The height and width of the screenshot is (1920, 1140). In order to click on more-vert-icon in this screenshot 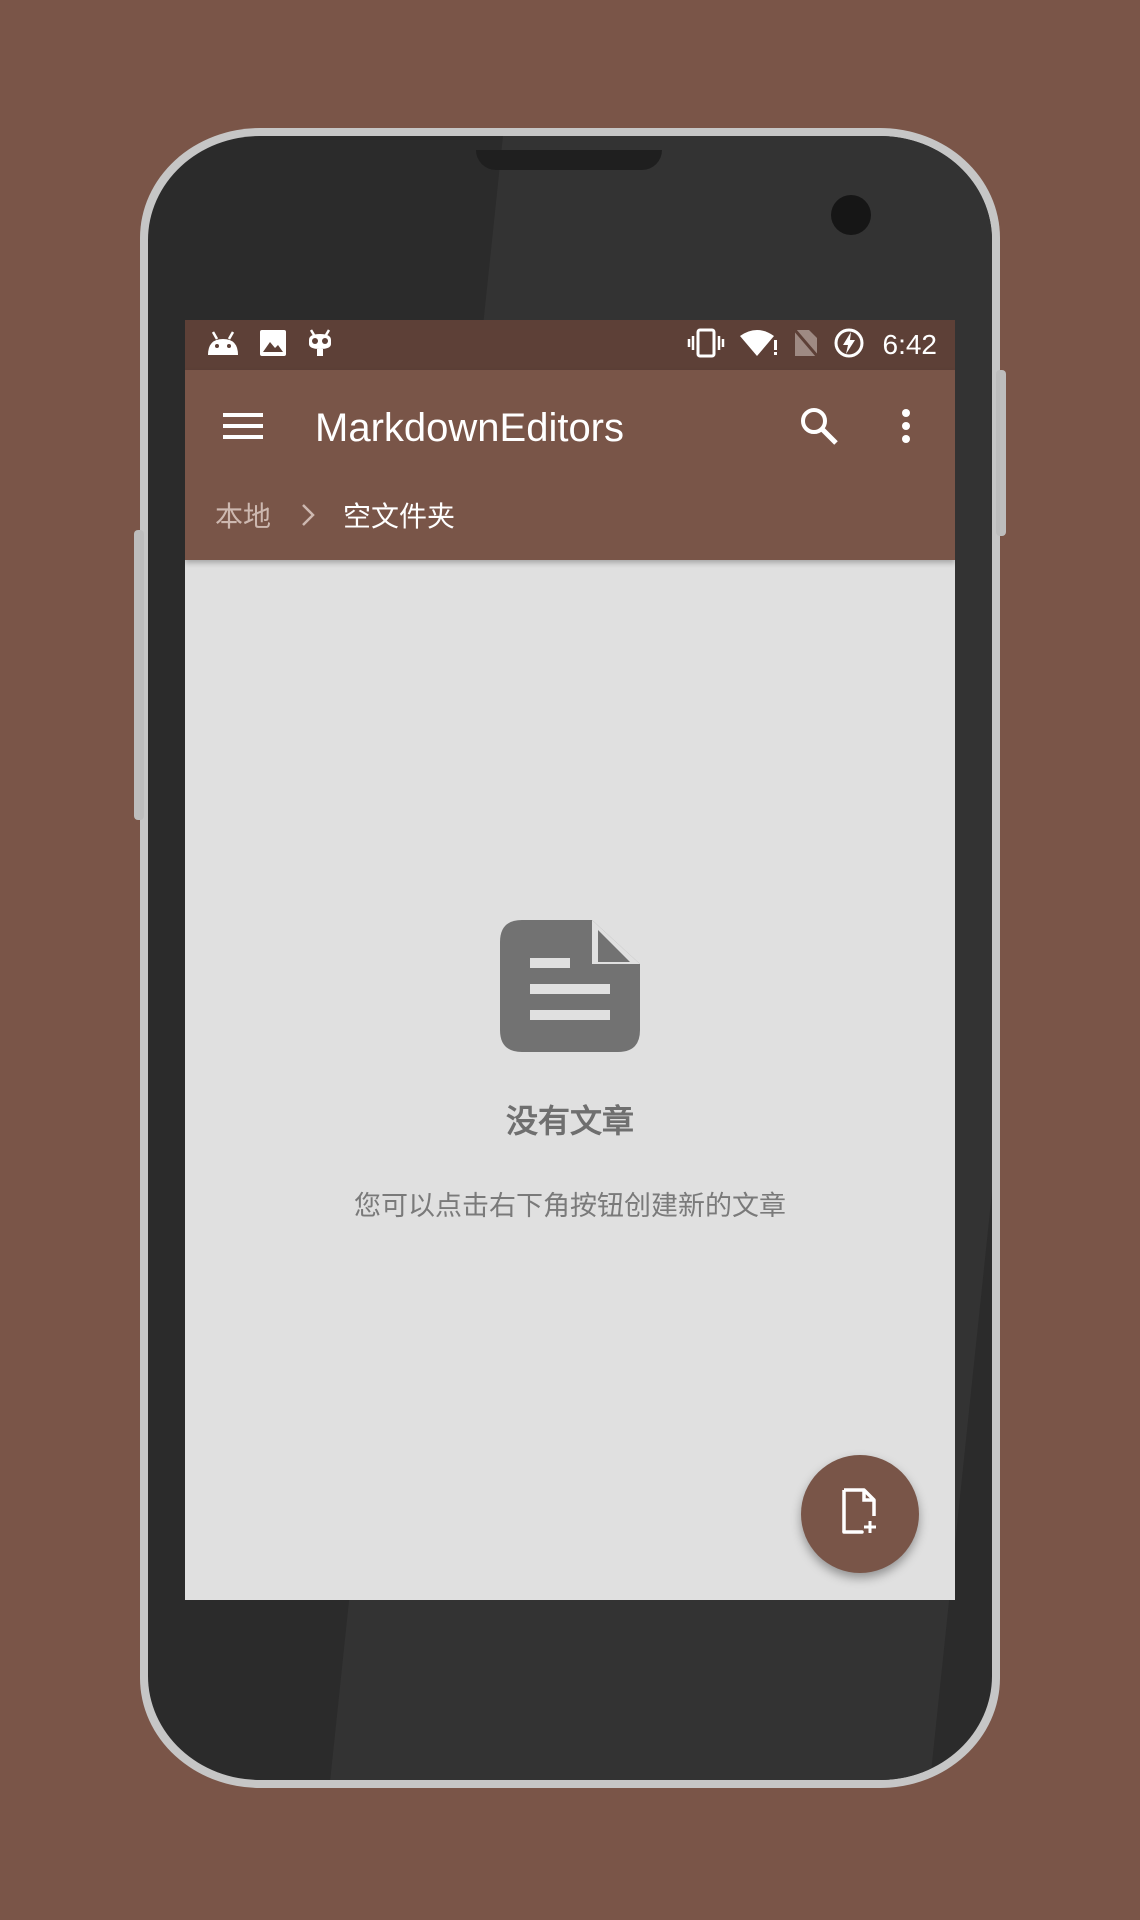, I will do `click(906, 428)`.